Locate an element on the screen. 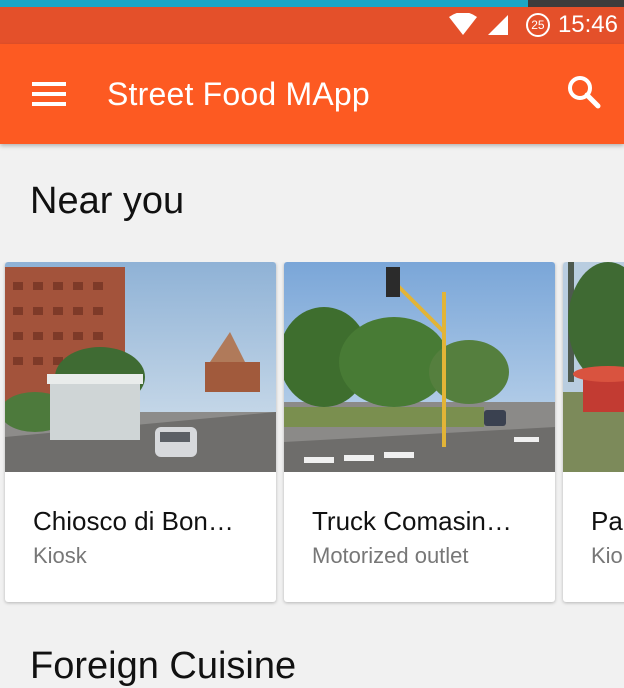 The image size is (624, 688). top-edge-bar is located at coordinates (312, 3).